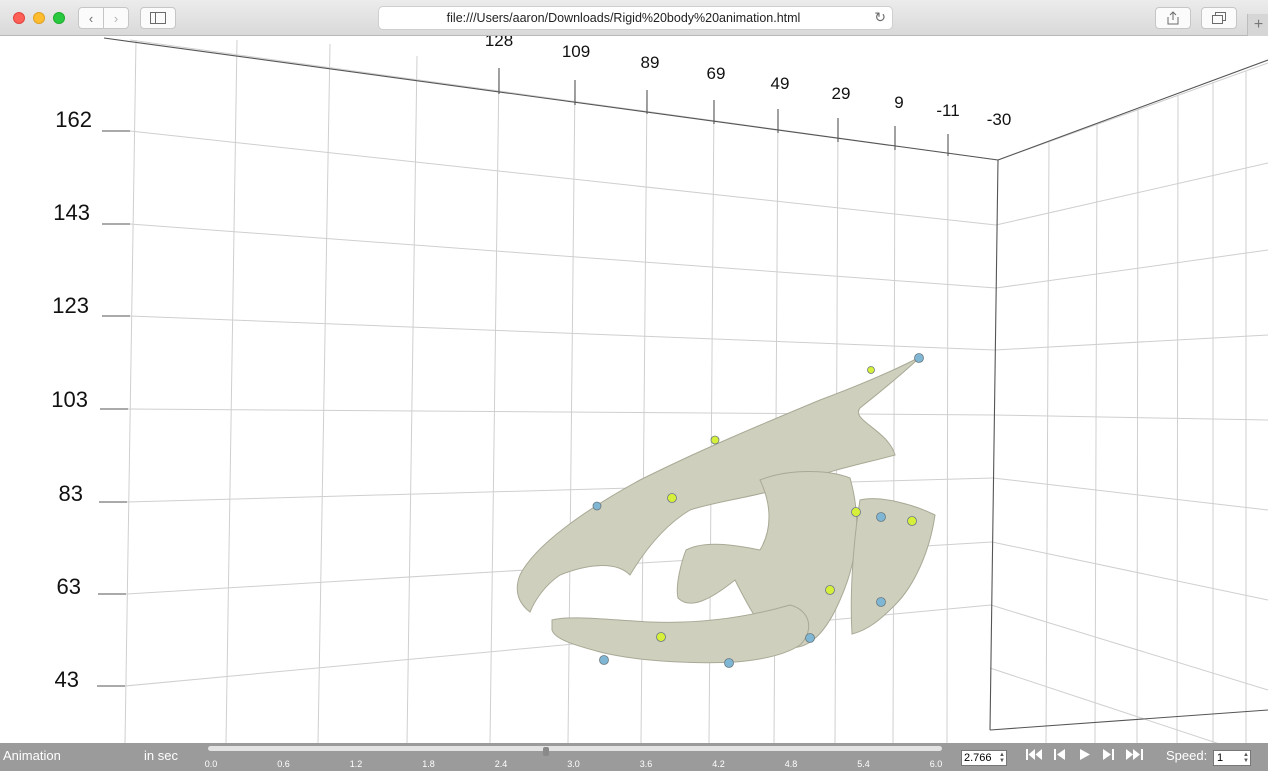 The width and height of the screenshot is (1268, 771). I want to click on tabs-overview-icon, so click(1219, 18).